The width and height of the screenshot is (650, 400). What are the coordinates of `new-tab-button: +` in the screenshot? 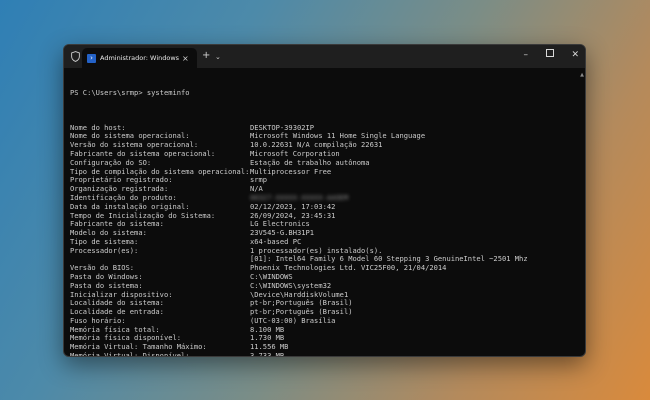 It's located at (206, 56).